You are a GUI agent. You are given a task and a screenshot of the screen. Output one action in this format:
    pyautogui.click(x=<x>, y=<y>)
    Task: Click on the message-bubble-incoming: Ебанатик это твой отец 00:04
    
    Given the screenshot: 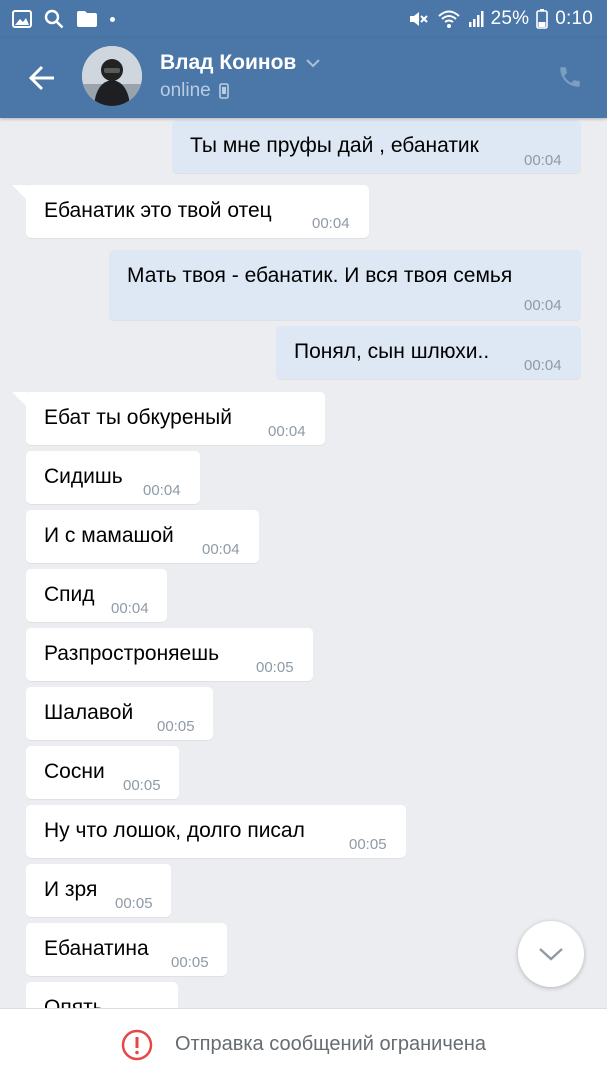 What is the action you would take?
    pyautogui.click(x=190, y=211)
    